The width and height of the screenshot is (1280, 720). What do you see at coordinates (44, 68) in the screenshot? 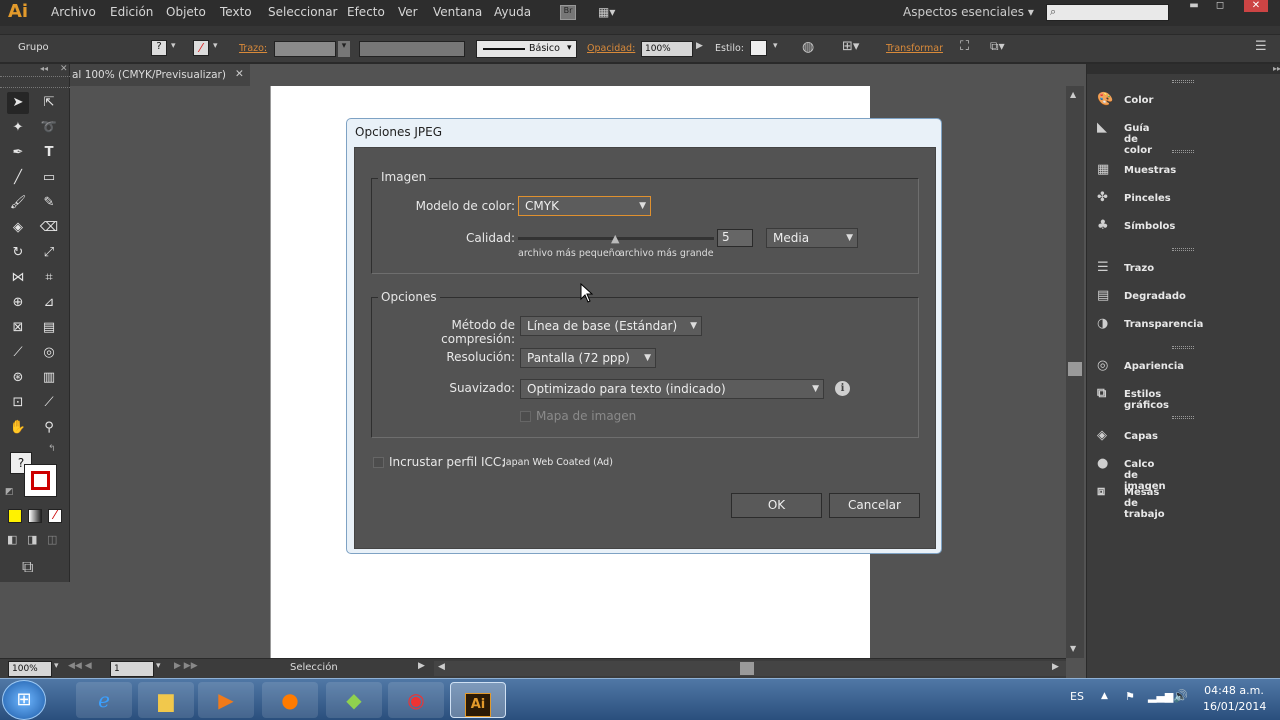
I see `collapse-icon: ◂◂` at bounding box center [44, 68].